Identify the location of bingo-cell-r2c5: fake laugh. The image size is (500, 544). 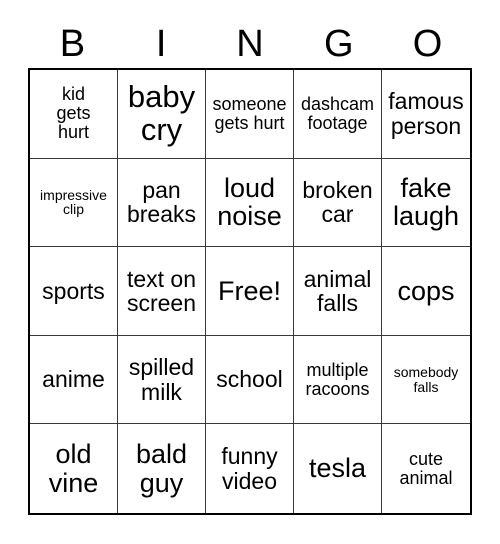
(426, 203).